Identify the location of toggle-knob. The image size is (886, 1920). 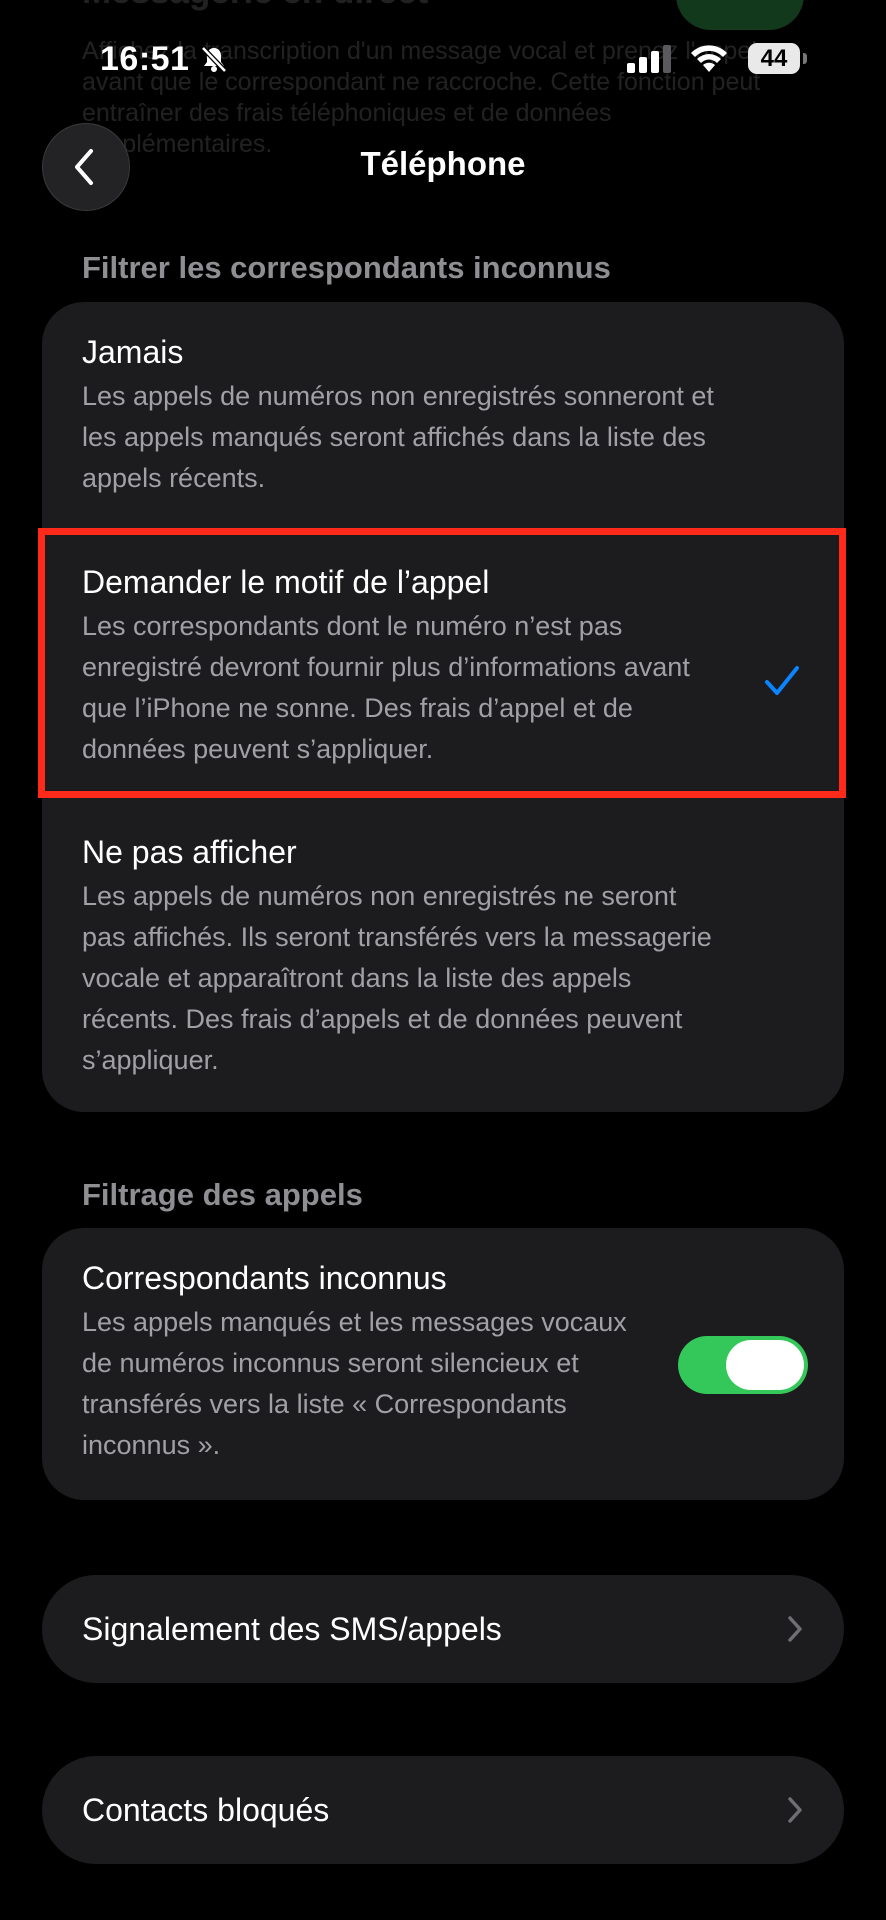
(765, 1365).